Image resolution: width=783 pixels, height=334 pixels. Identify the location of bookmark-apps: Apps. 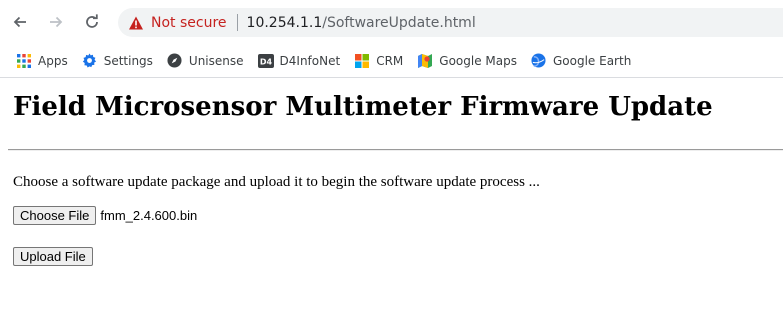
(42, 61).